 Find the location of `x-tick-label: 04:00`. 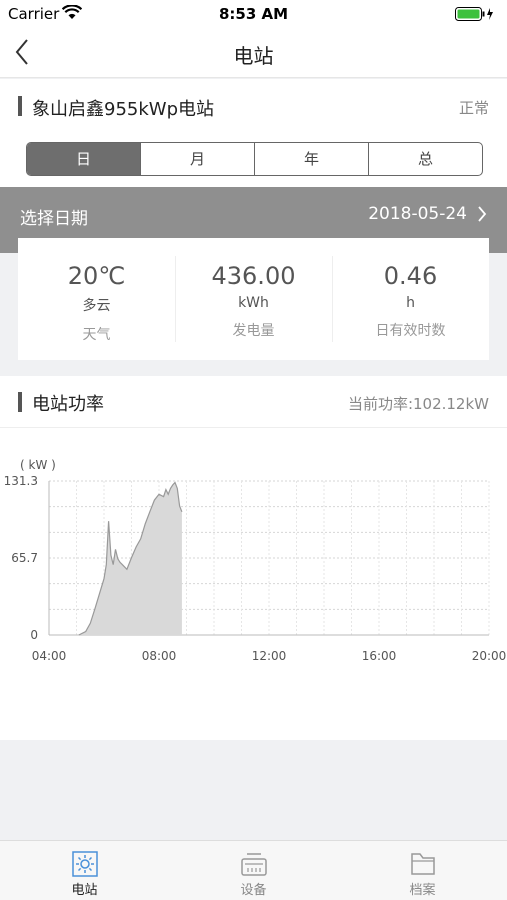

x-tick-label: 04:00 is located at coordinates (49, 656).